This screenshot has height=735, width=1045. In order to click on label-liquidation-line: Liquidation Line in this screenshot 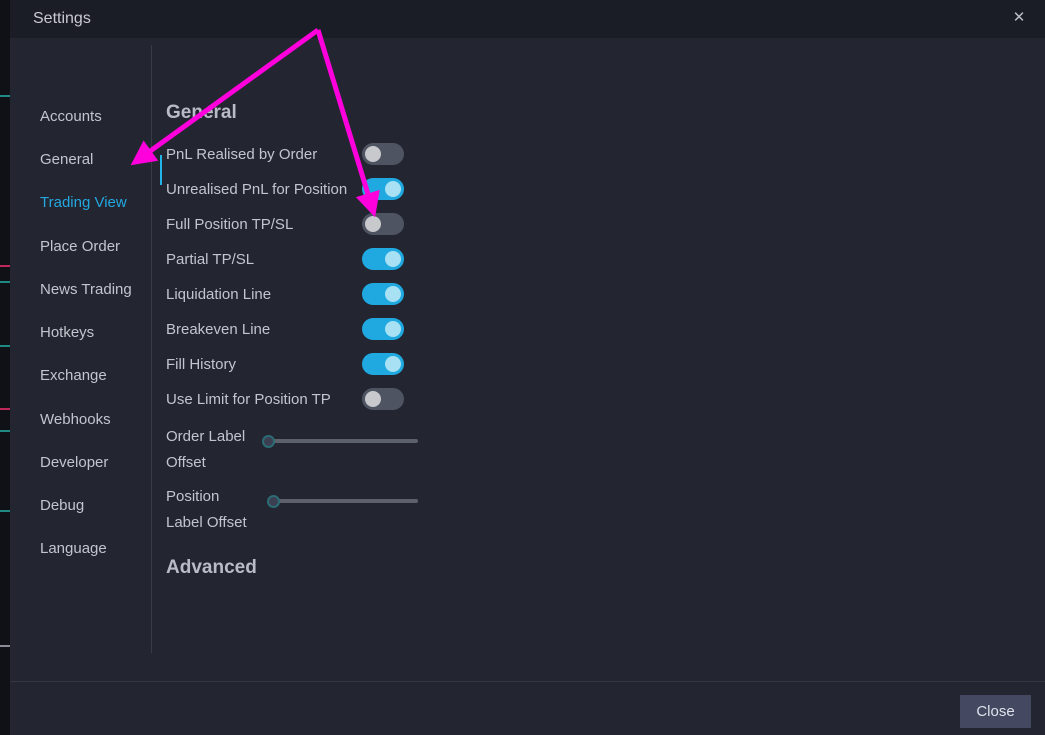, I will do `click(219, 294)`.